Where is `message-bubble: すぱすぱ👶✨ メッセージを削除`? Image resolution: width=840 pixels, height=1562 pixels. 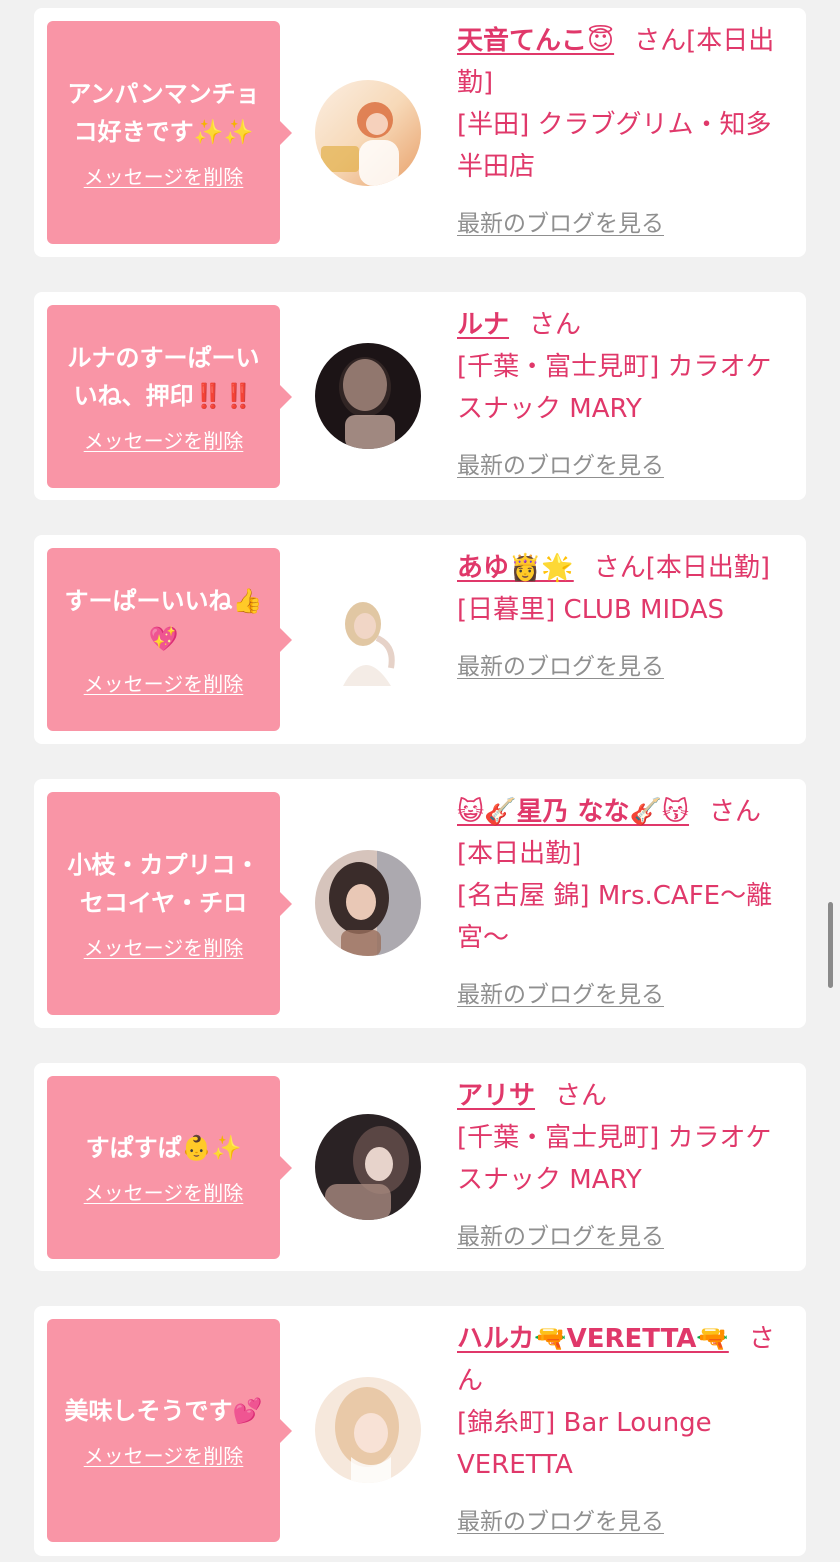
message-bubble: すぱすぱ👶✨ メッセージを削除 is located at coordinates (169, 1167).